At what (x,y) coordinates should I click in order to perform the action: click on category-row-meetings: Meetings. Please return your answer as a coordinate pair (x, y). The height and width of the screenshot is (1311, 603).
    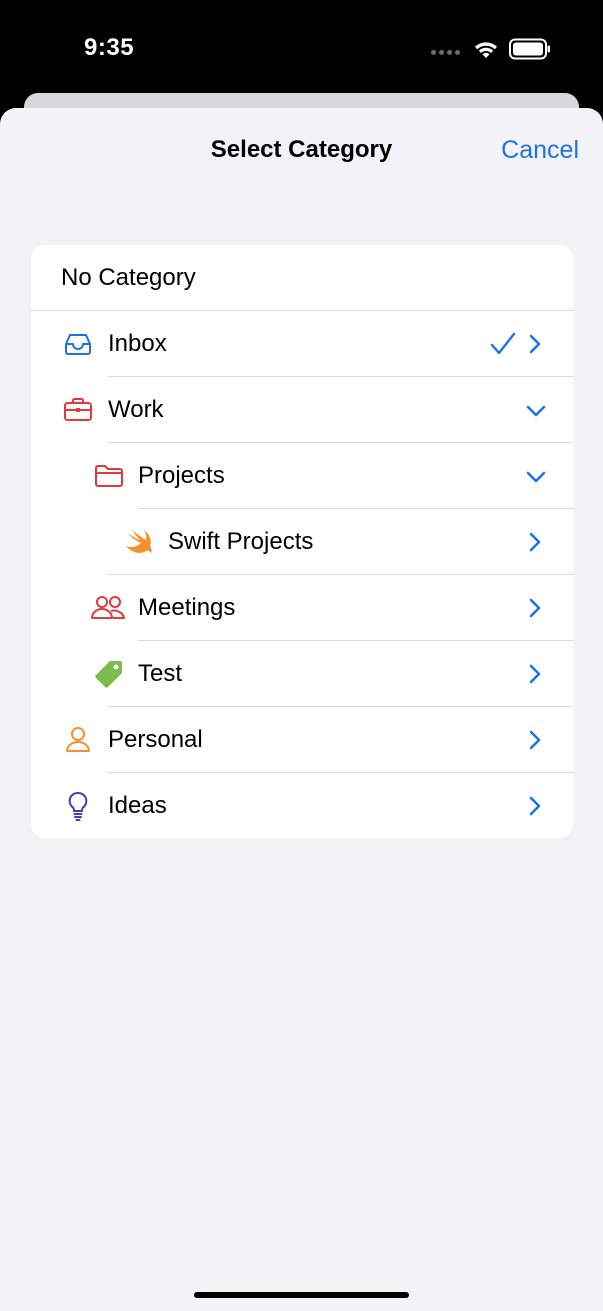
    Looking at the image, I should click on (302, 608).